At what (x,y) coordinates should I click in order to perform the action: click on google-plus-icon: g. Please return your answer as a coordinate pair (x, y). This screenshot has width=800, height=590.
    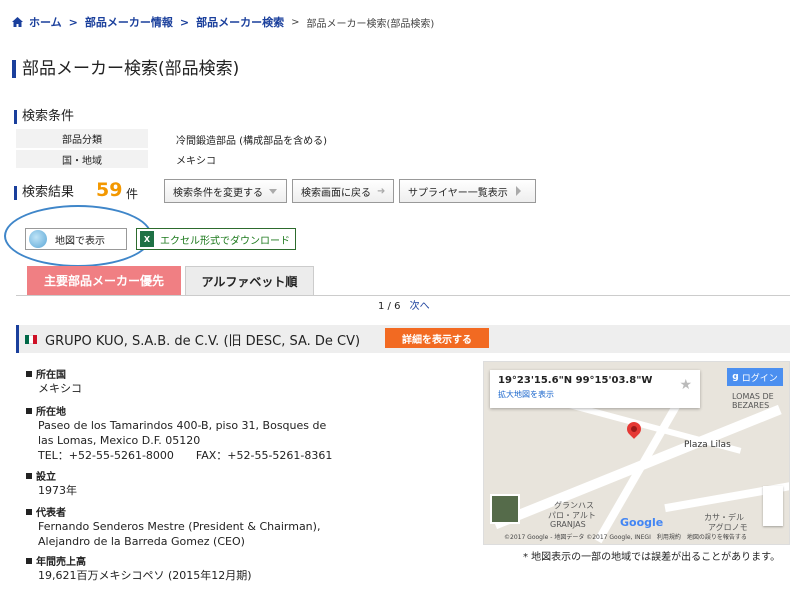
    Looking at the image, I should click on (735, 377).